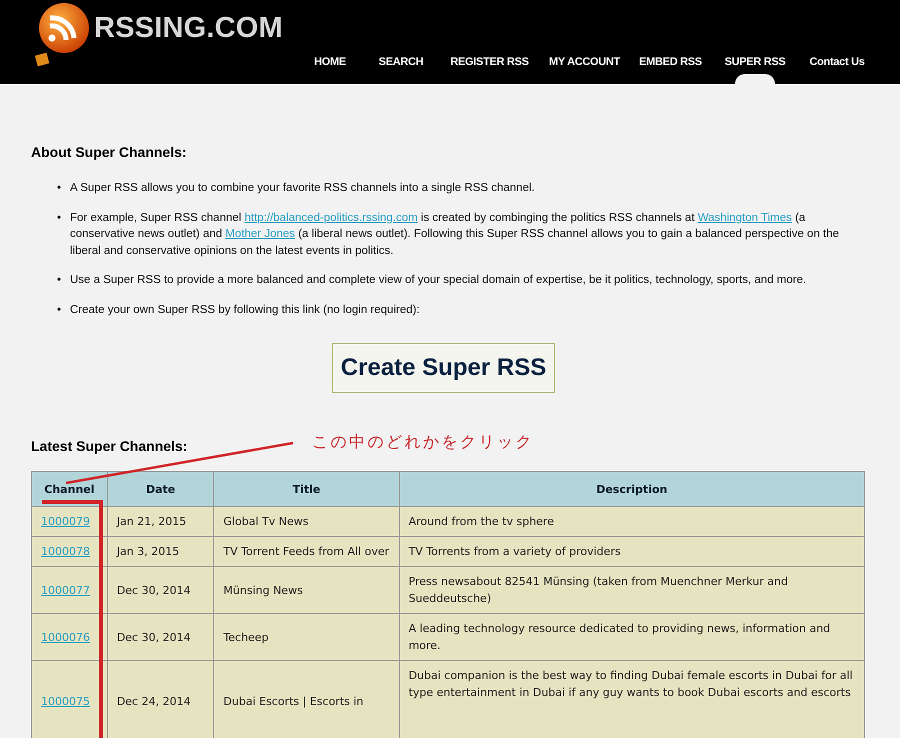  I want to click on nav-link: HOME, so click(330, 69).